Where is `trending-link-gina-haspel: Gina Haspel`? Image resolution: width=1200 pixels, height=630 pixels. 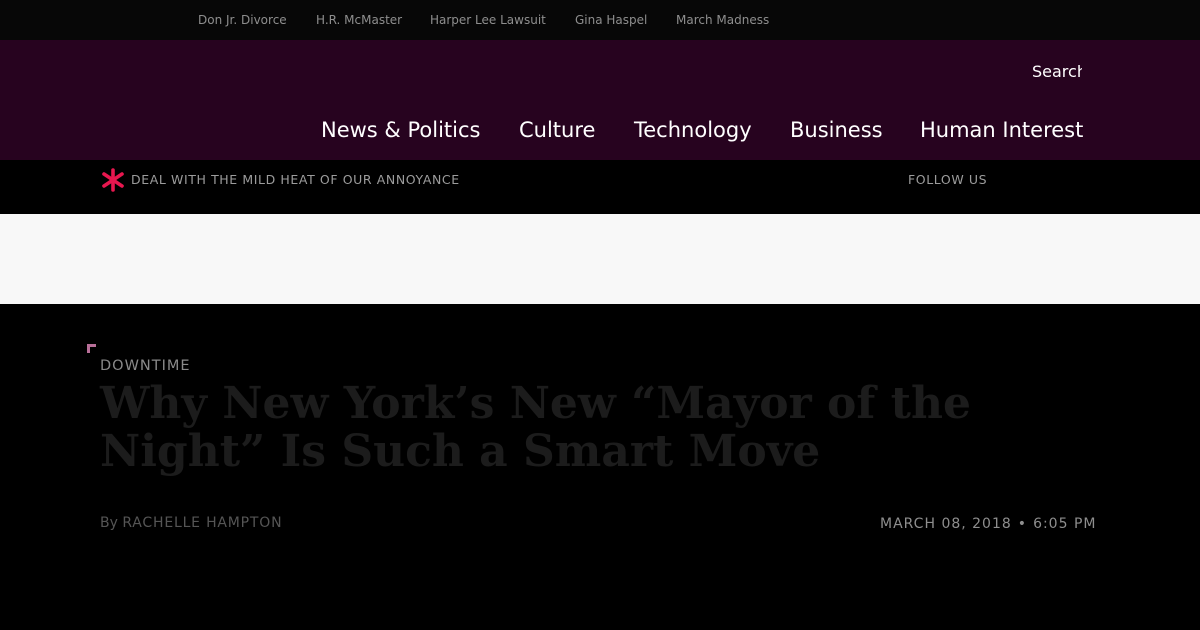 trending-link-gina-haspel: Gina Haspel is located at coordinates (611, 20).